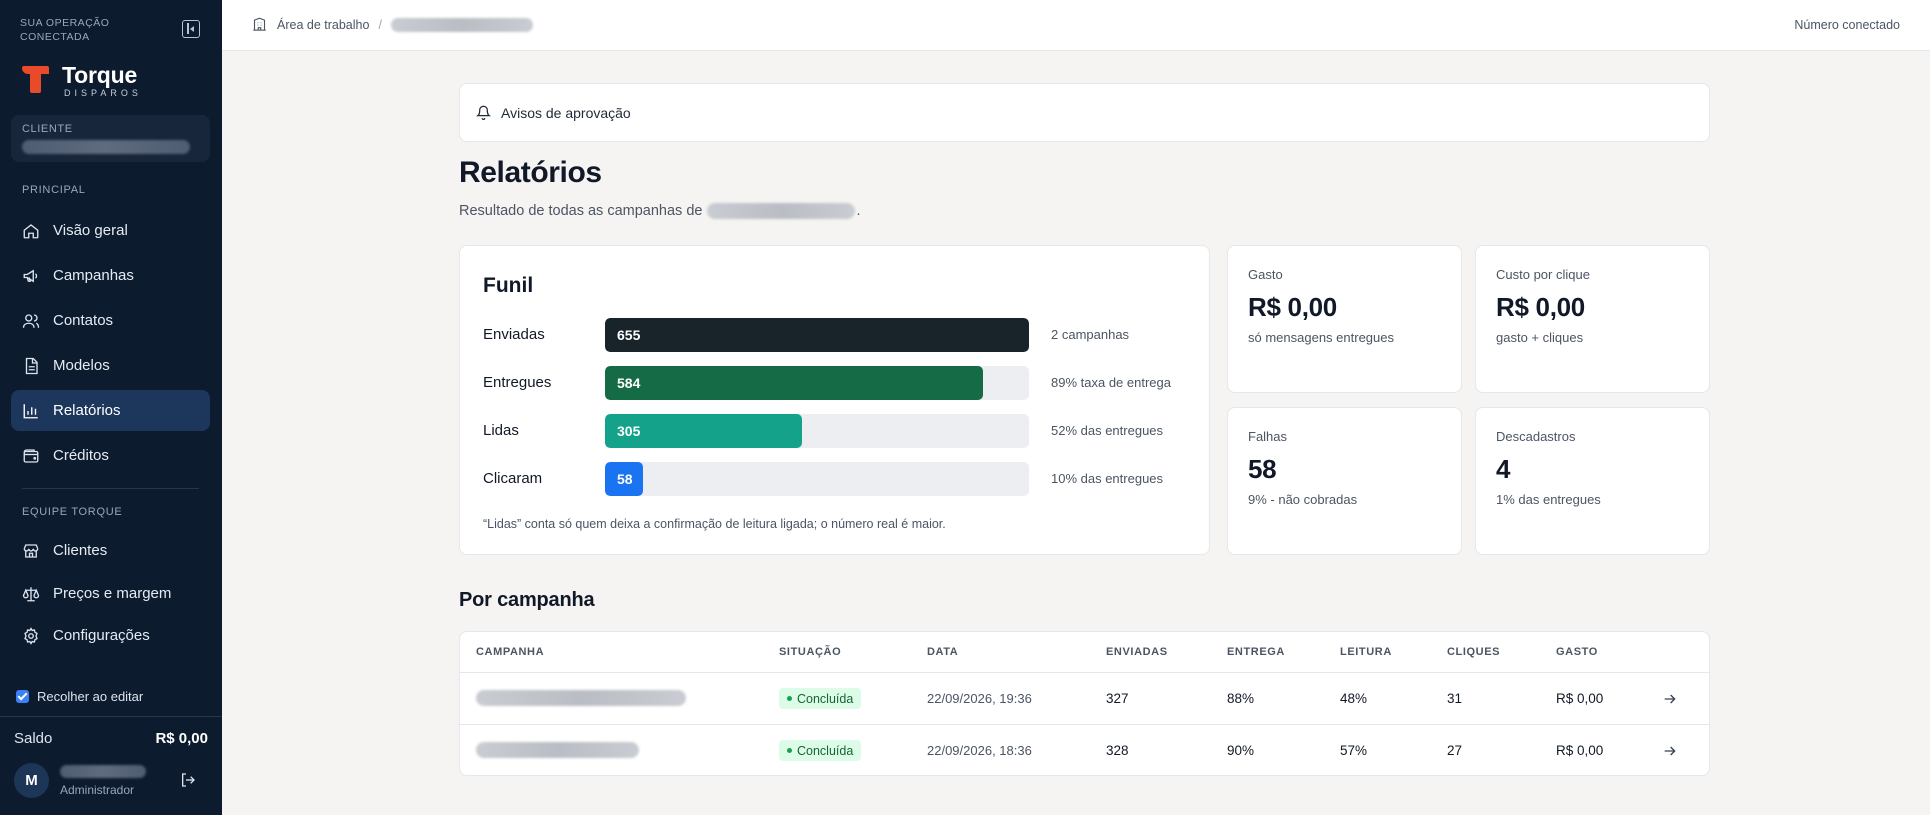  I want to click on breadcrumb-workspace: Área de trabalho, so click(323, 25).